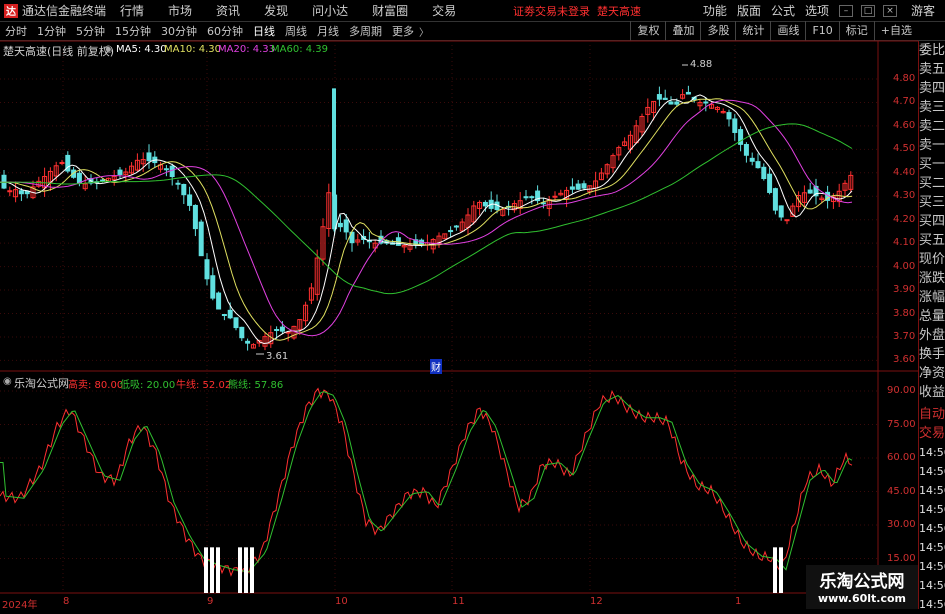  I want to click on auto-trade-label: 交易, so click(932, 433).